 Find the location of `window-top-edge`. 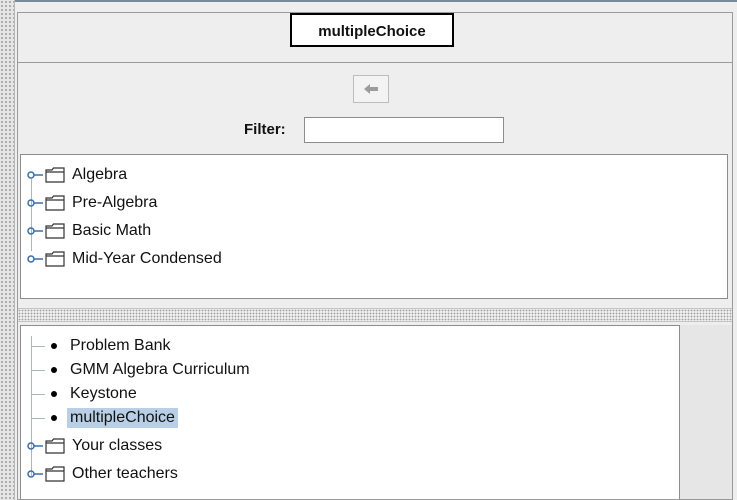

window-top-edge is located at coordinates (368, 1).